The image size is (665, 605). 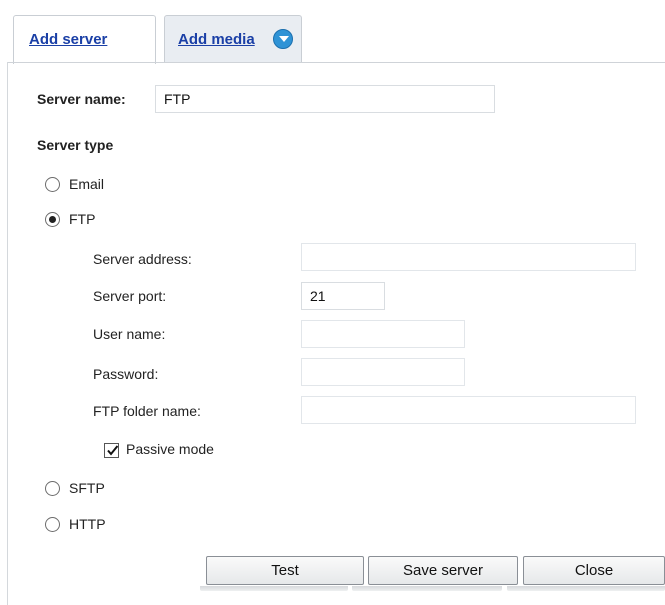 What do you see at coordinates (383, 334) in the screenshot?
I see `user-name-input` at bounding box center [383, 334].